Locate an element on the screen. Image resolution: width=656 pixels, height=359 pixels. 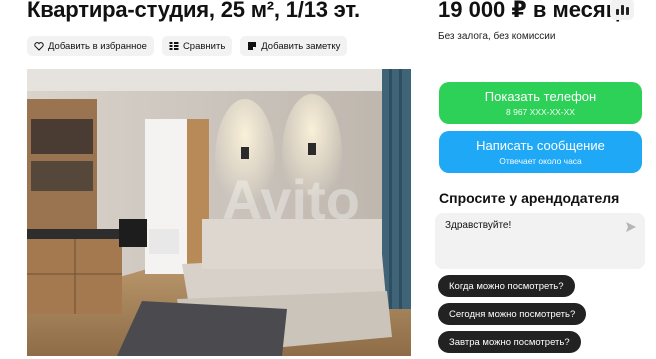
compare-button: Сравнить is located at coordinates (197, 46).